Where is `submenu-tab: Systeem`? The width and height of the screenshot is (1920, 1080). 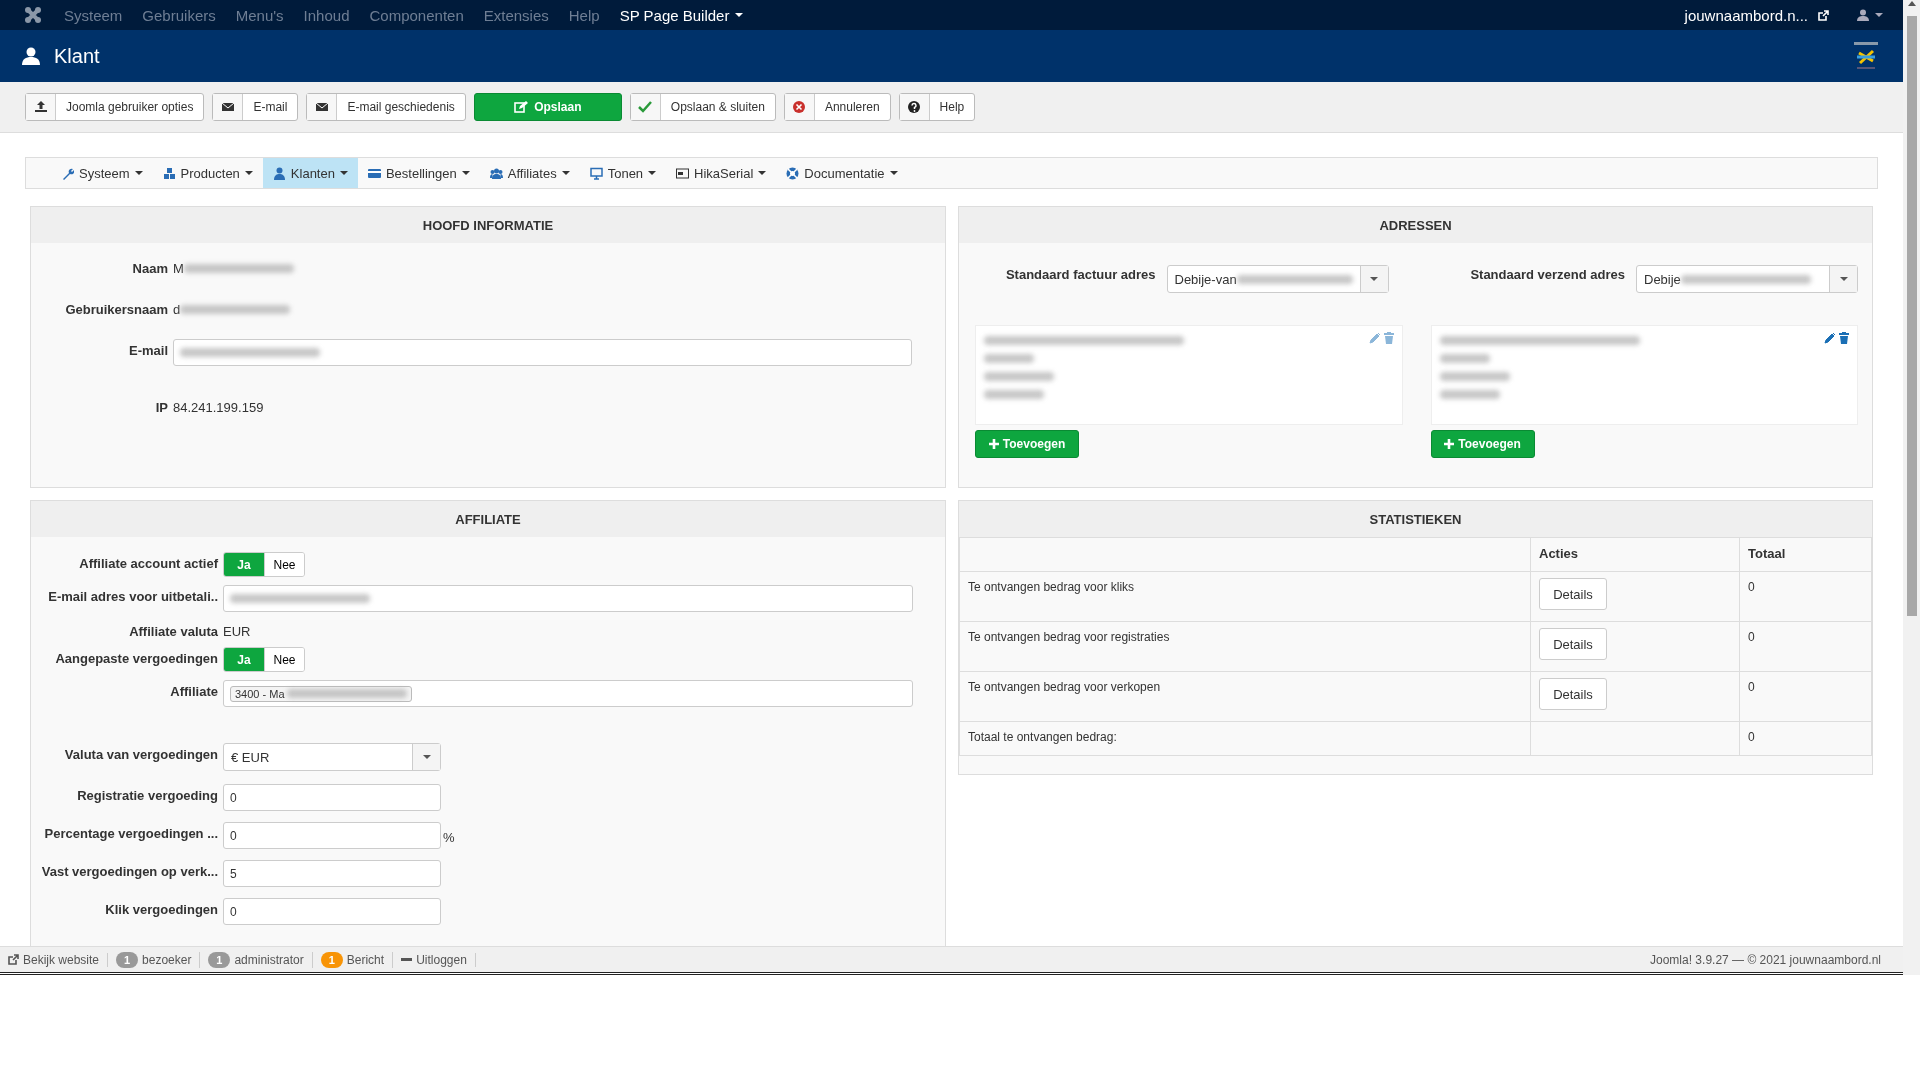
submenu-tab: Systeem is located at coordinates (102, 173).